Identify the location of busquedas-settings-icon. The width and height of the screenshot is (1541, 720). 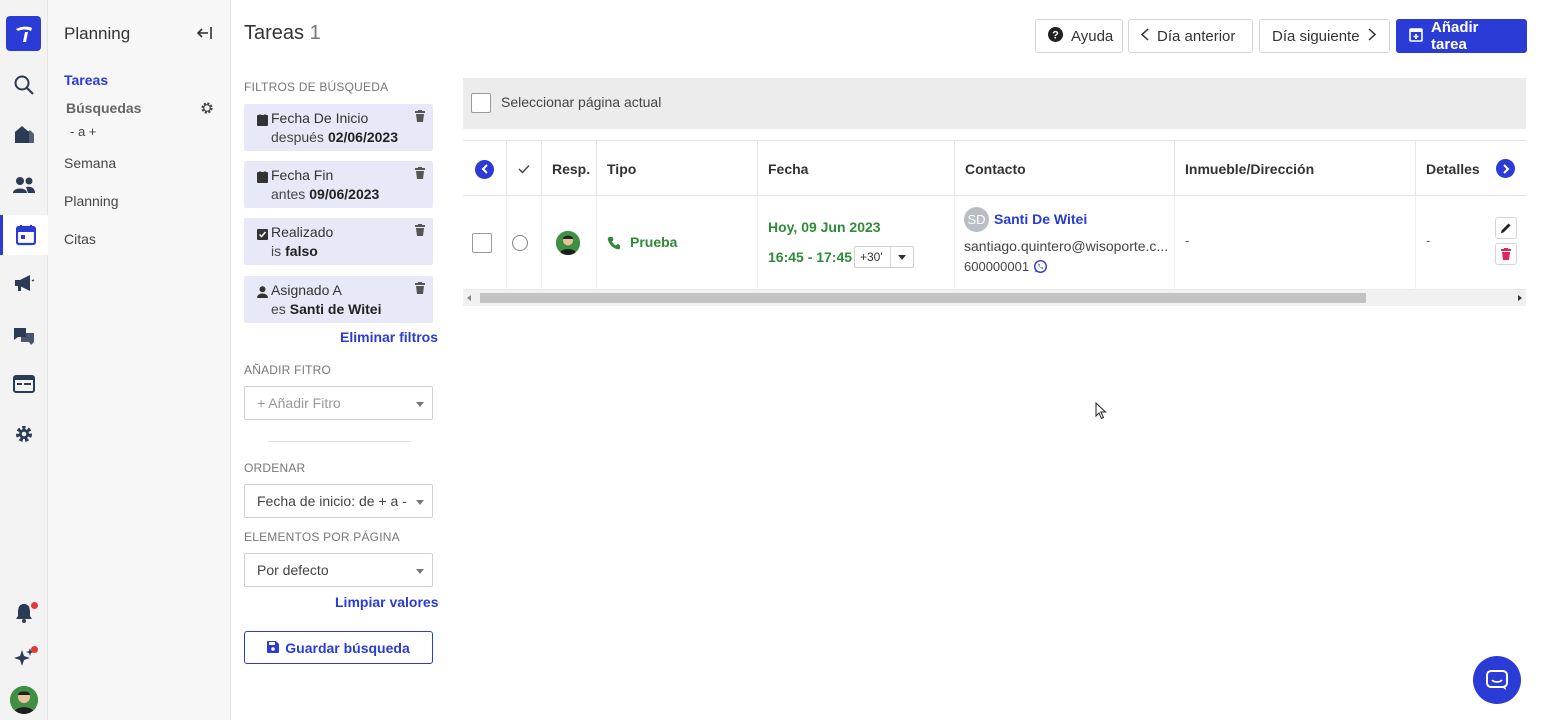
(207, 110).